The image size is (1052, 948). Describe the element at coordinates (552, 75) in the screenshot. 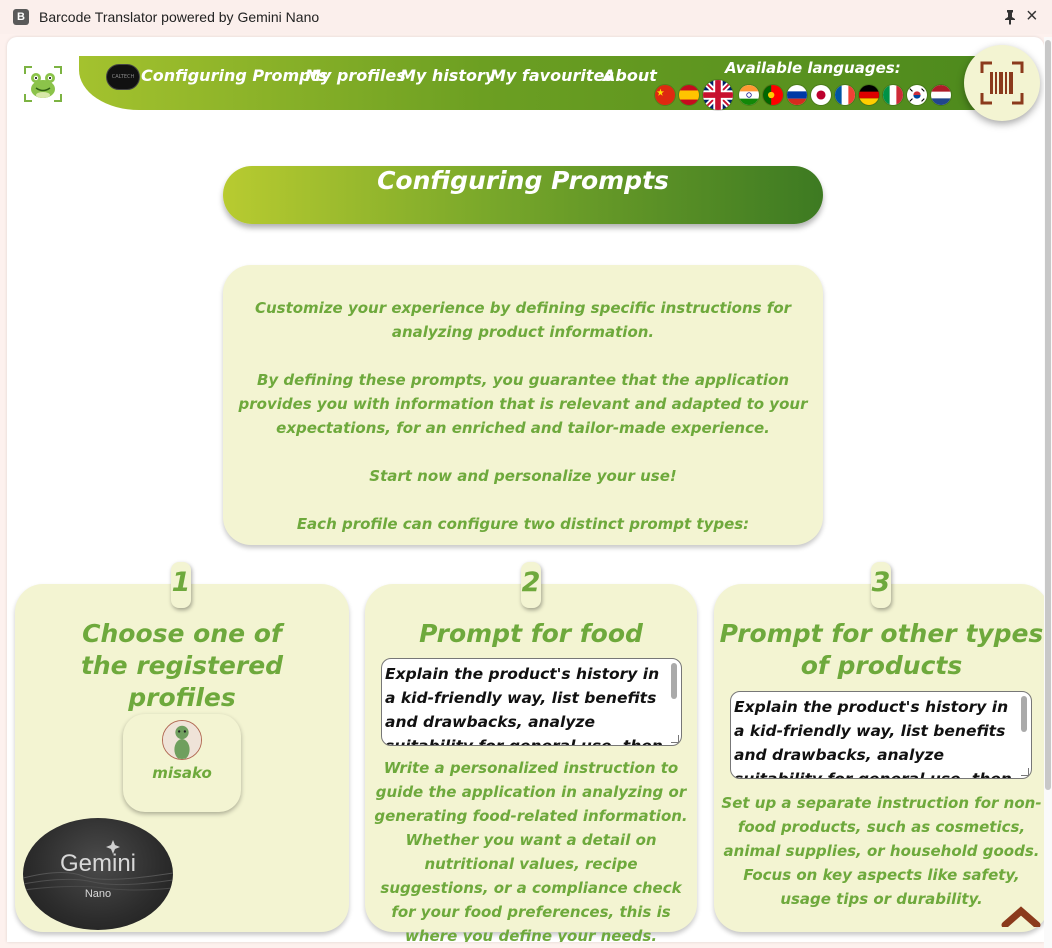

I see `nav-my-favourites: My favourites` at that location.